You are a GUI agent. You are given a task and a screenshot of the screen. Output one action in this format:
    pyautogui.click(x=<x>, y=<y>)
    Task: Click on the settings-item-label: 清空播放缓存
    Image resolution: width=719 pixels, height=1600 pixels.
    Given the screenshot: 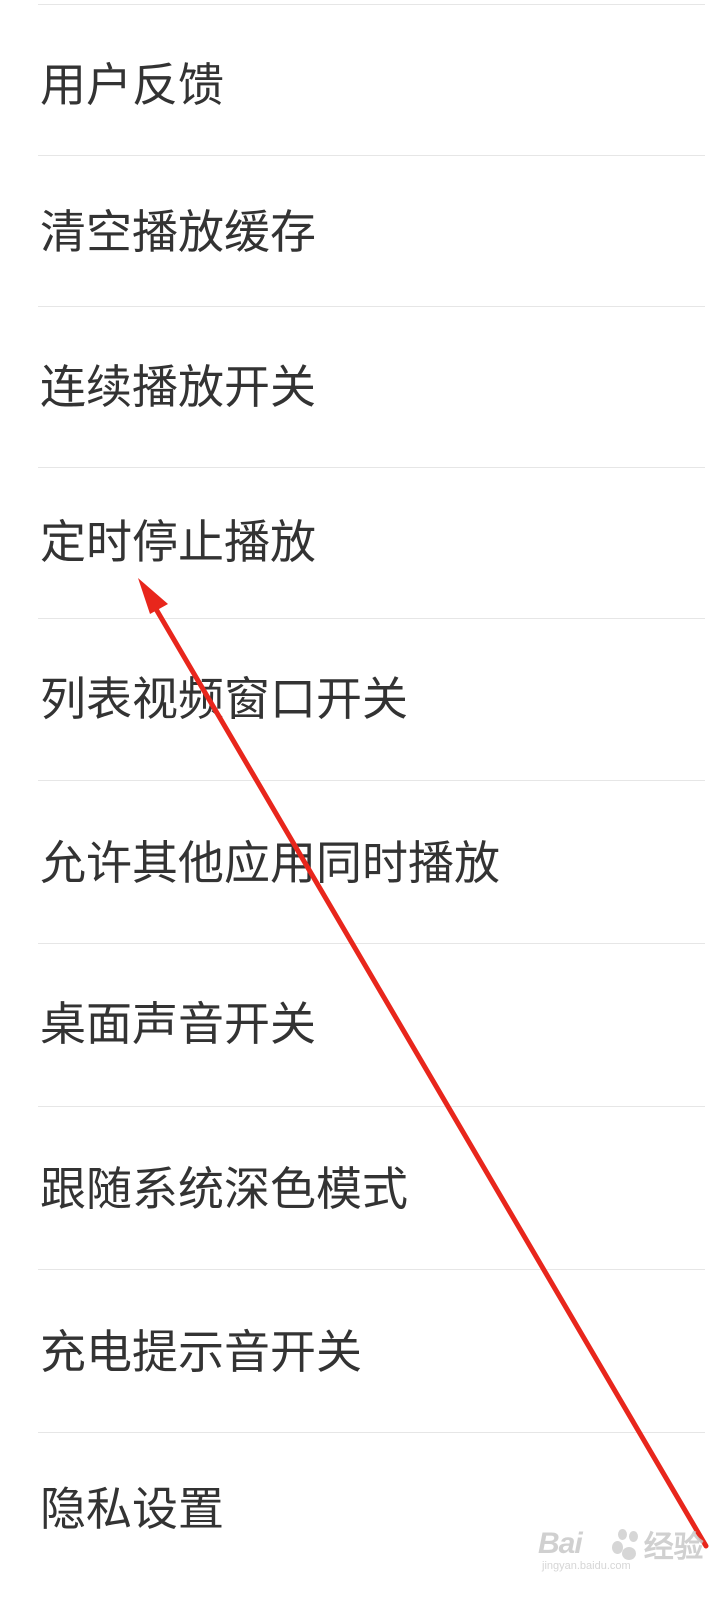 What is the action you would take?
    pyautogui.click(x=178, y=232)
    